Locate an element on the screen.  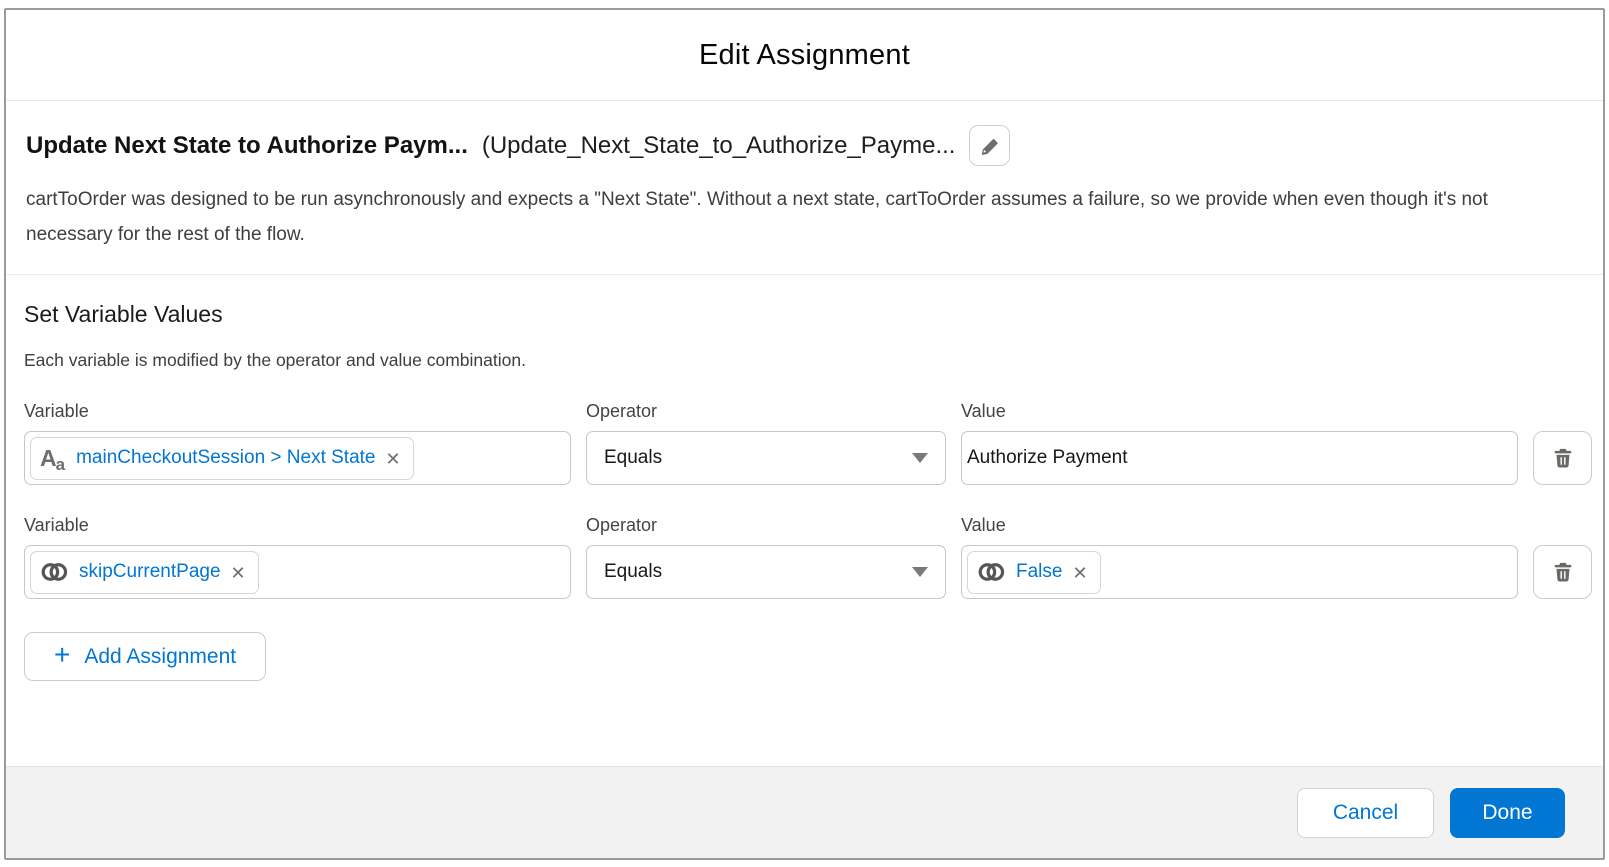
edit-name-button is located at coordinates (990, 145).